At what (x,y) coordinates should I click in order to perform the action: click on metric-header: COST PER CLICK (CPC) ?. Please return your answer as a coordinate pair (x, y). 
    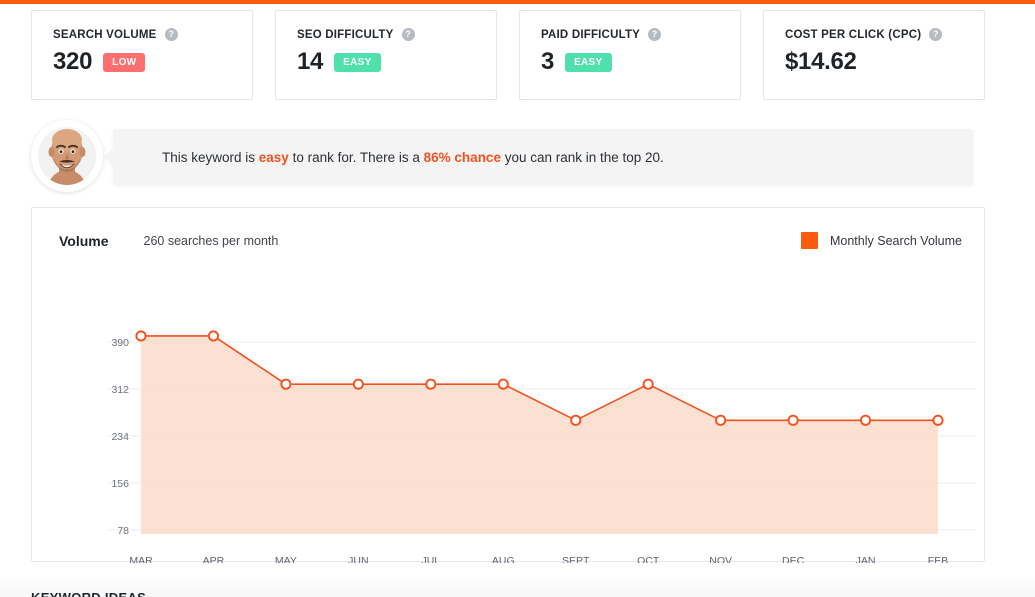
    Looking at the image, I should click on (884, 34).